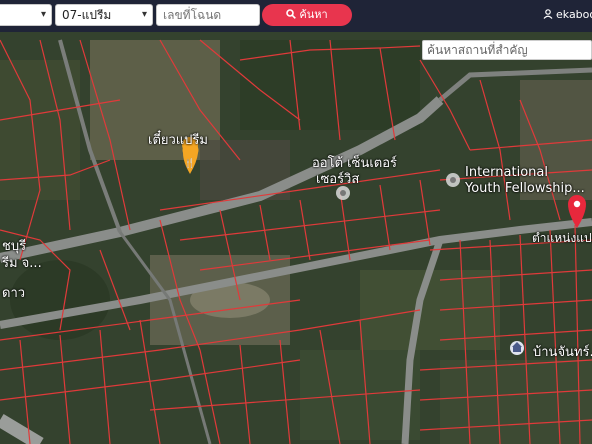 This screenshot has height=444, width=592. What do you see at coordinates (313, 14) in the screenshot?
I see `search-button-label: ค้นหา` at bounding box center [313, 14].